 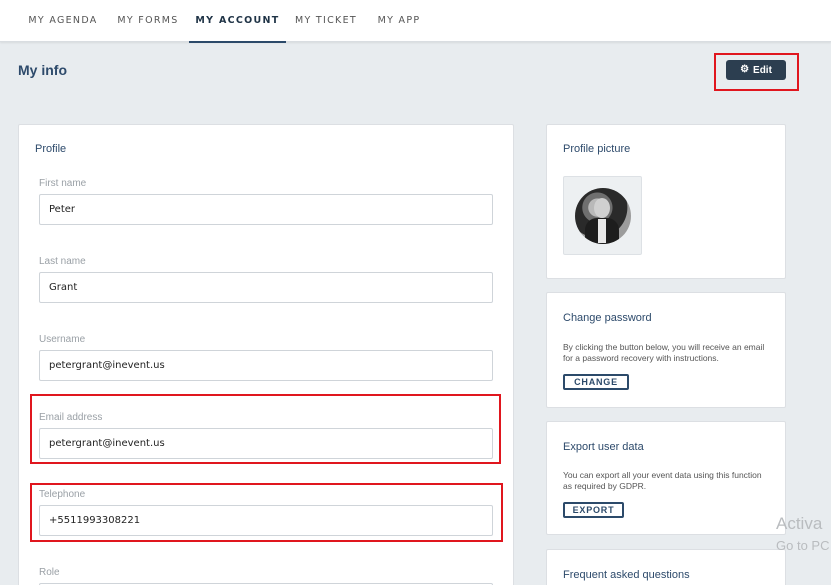 What do you see at coordinates (148, 21) in the screenshot?
I see `tab-my-forms: MY FORMS` at bounding box center [148, 21].